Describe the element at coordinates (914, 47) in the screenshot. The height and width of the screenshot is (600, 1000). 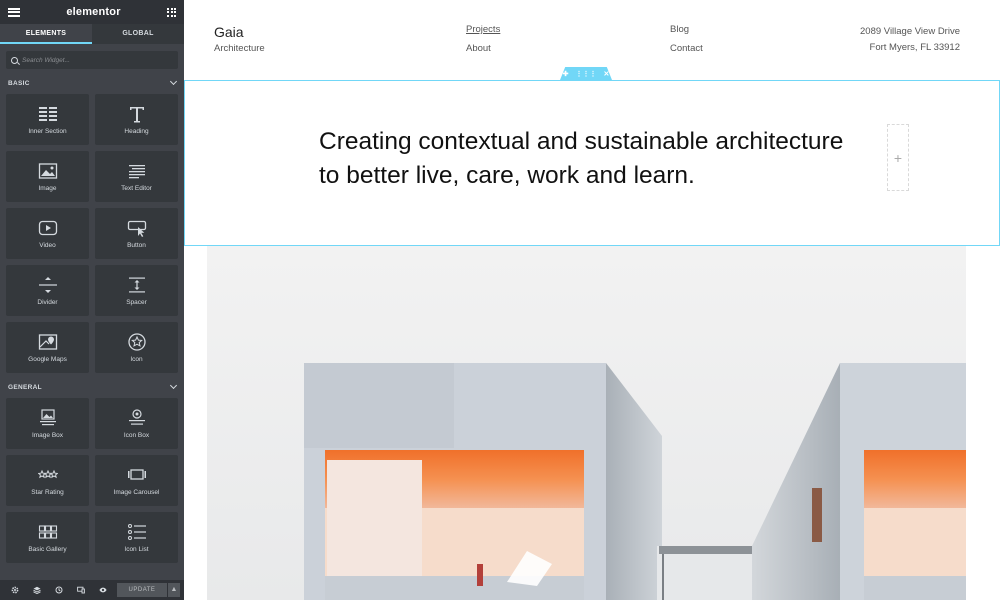
I see `address-line-2: Fort Myers, FL 33912` at that location.